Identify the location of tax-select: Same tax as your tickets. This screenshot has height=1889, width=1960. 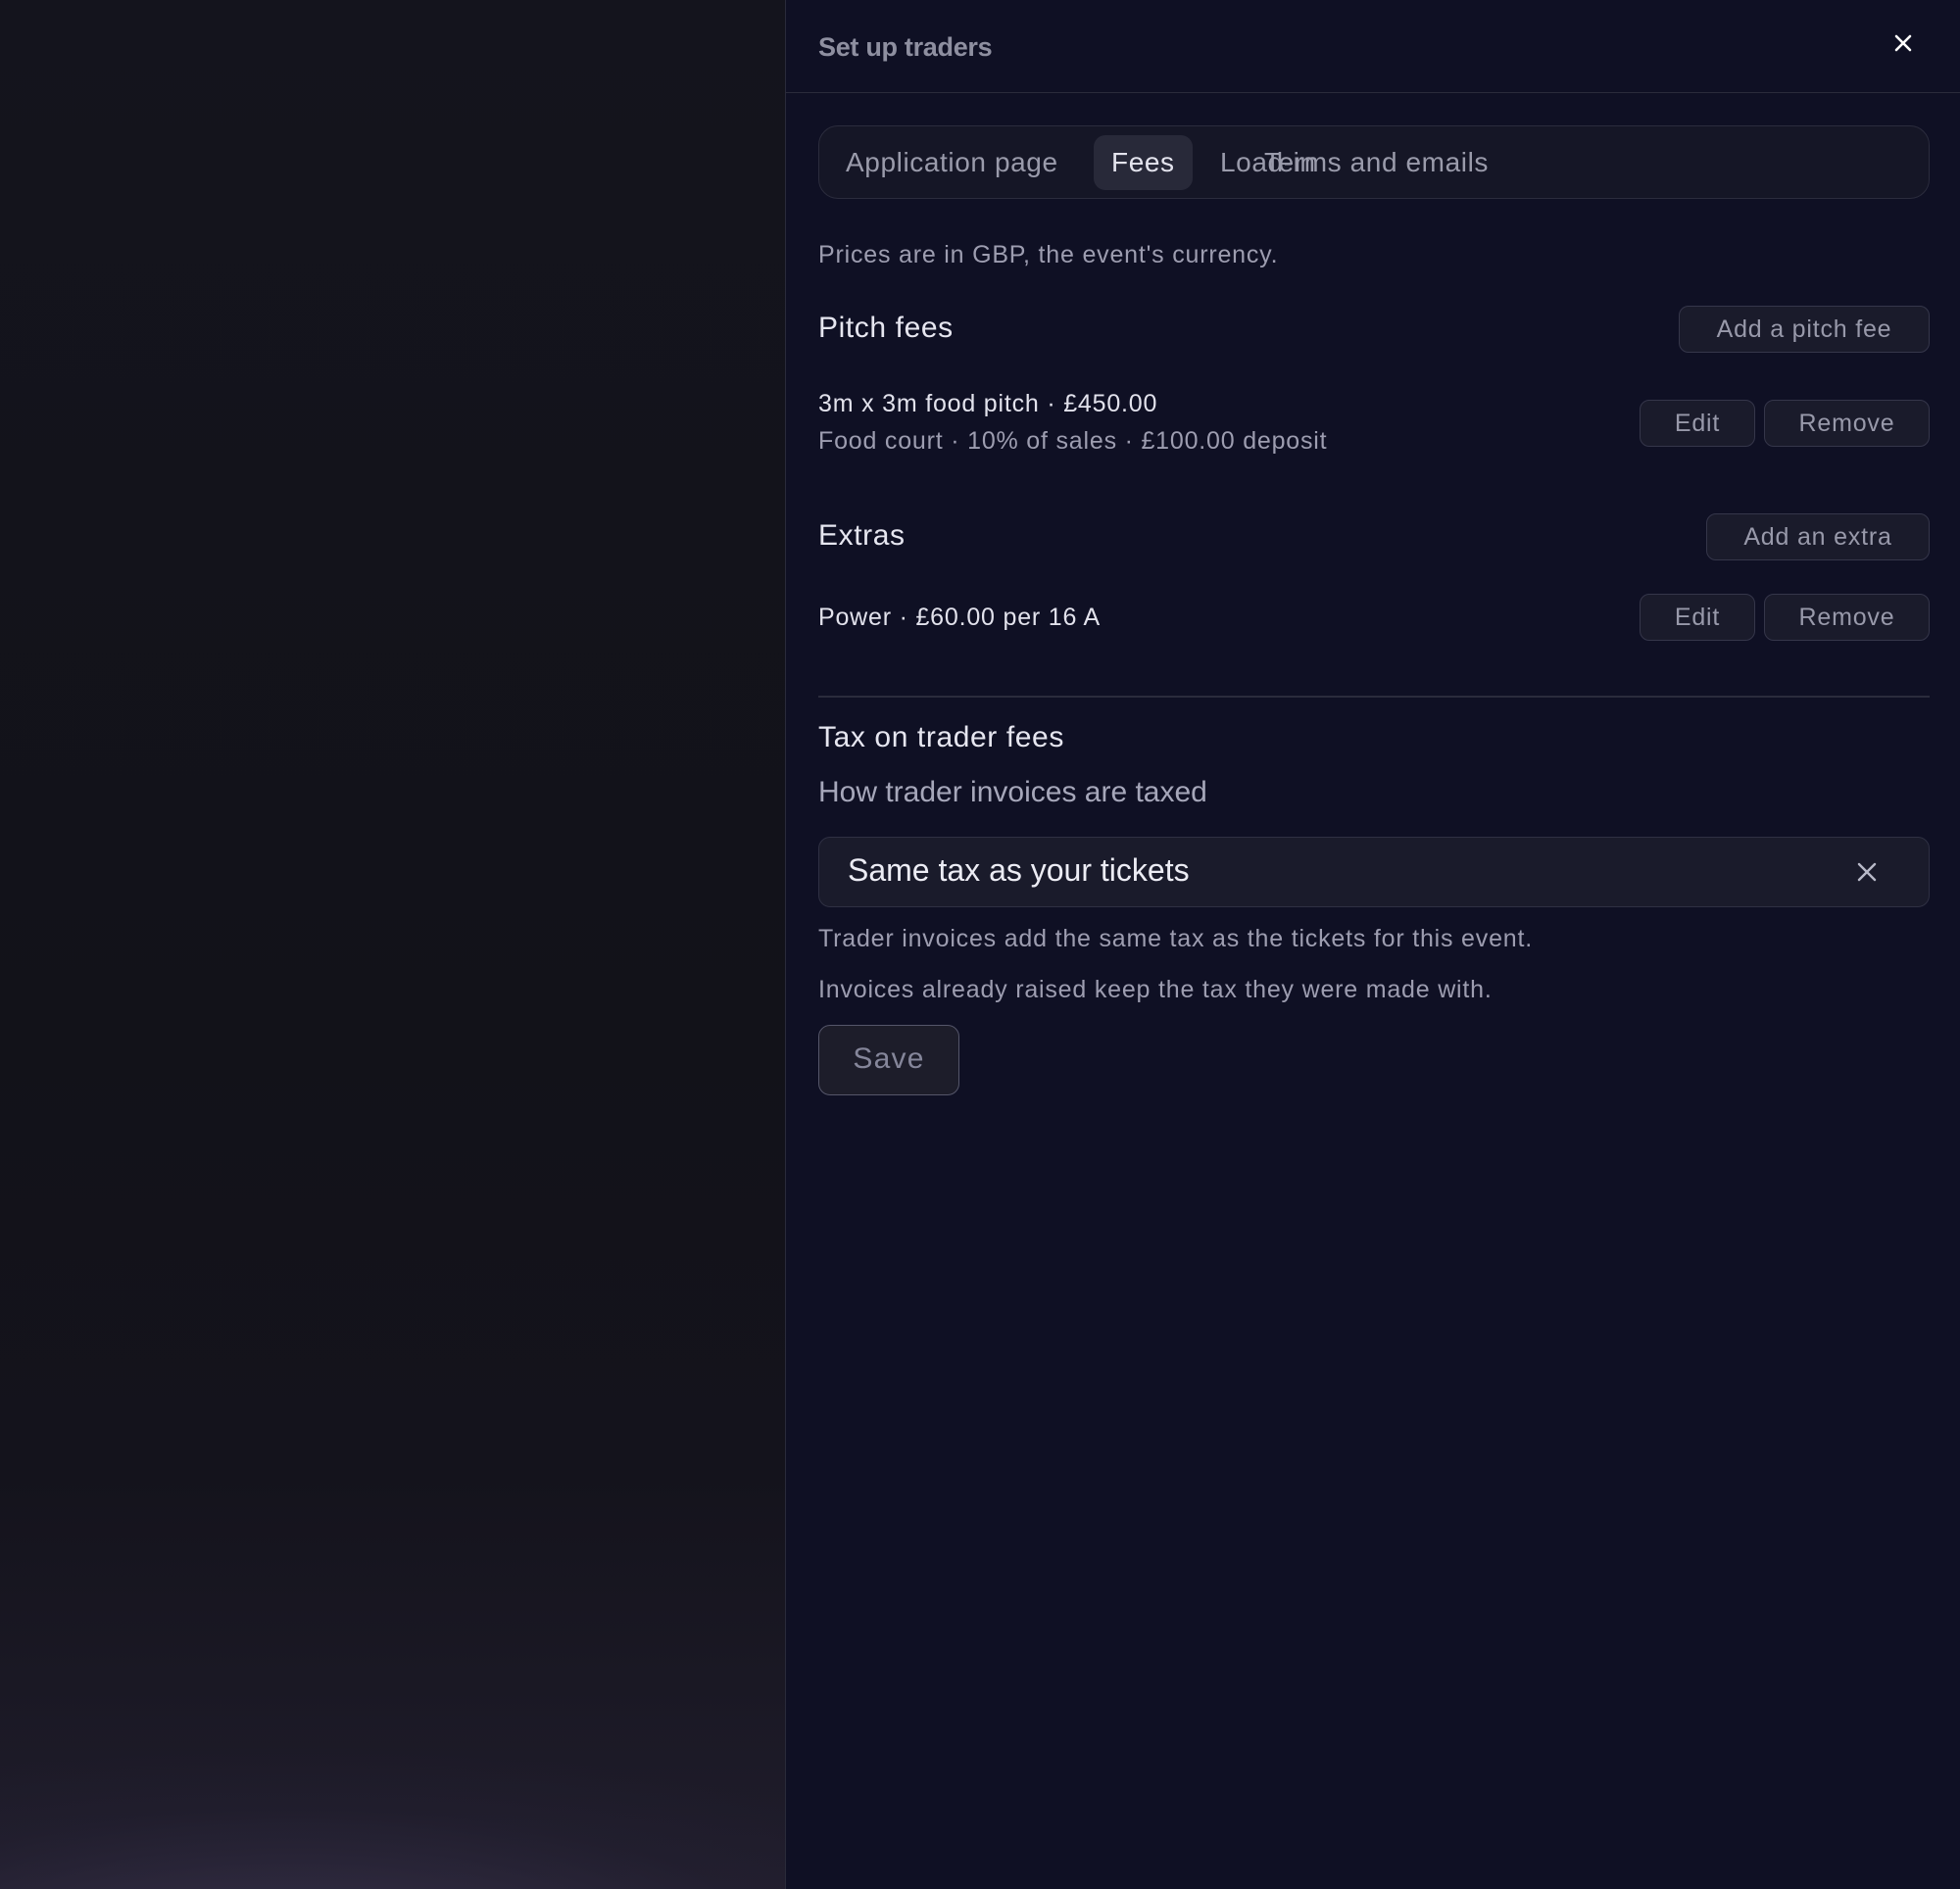
(1374, 872).